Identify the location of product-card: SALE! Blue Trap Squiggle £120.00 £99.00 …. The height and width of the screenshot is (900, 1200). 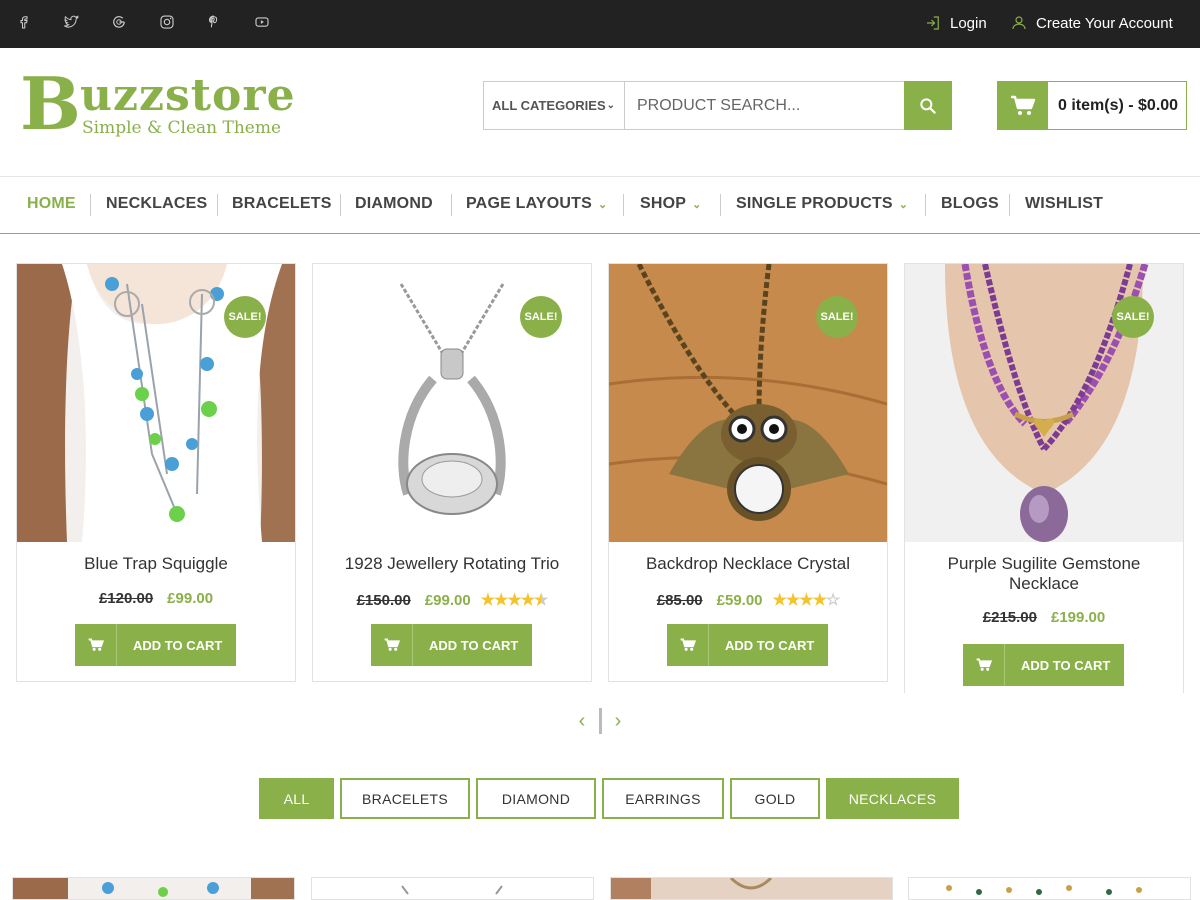
(156, 472).